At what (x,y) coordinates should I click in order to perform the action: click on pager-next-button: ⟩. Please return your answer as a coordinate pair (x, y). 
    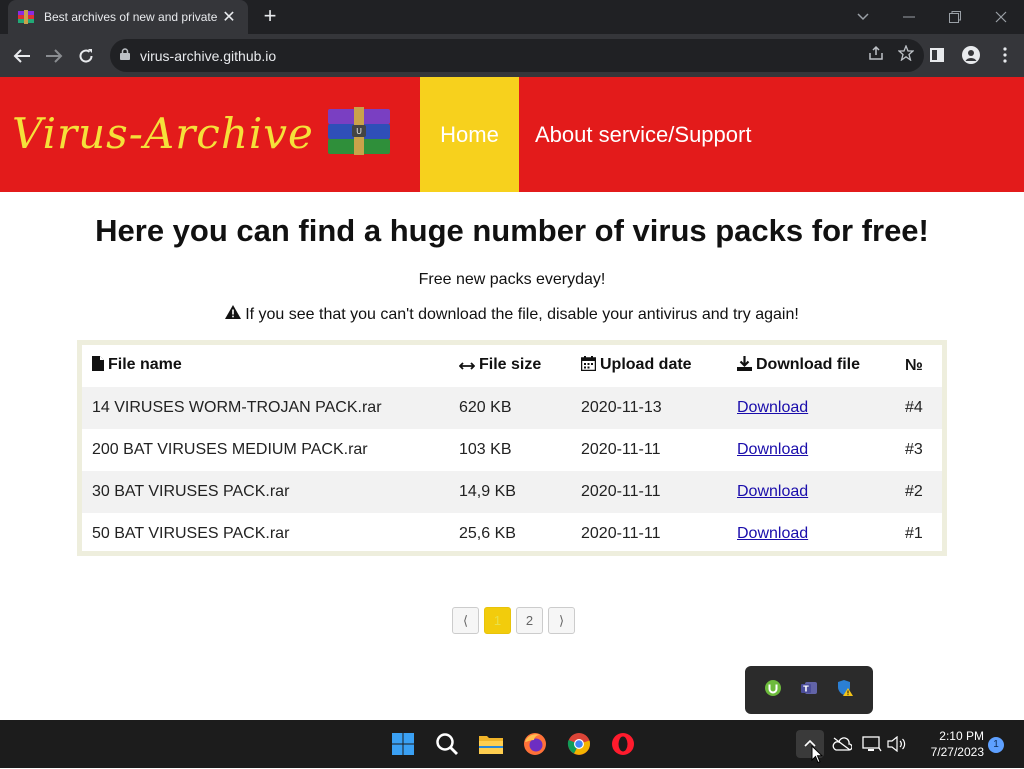
    Looking at the image, I should click on (561, 620).